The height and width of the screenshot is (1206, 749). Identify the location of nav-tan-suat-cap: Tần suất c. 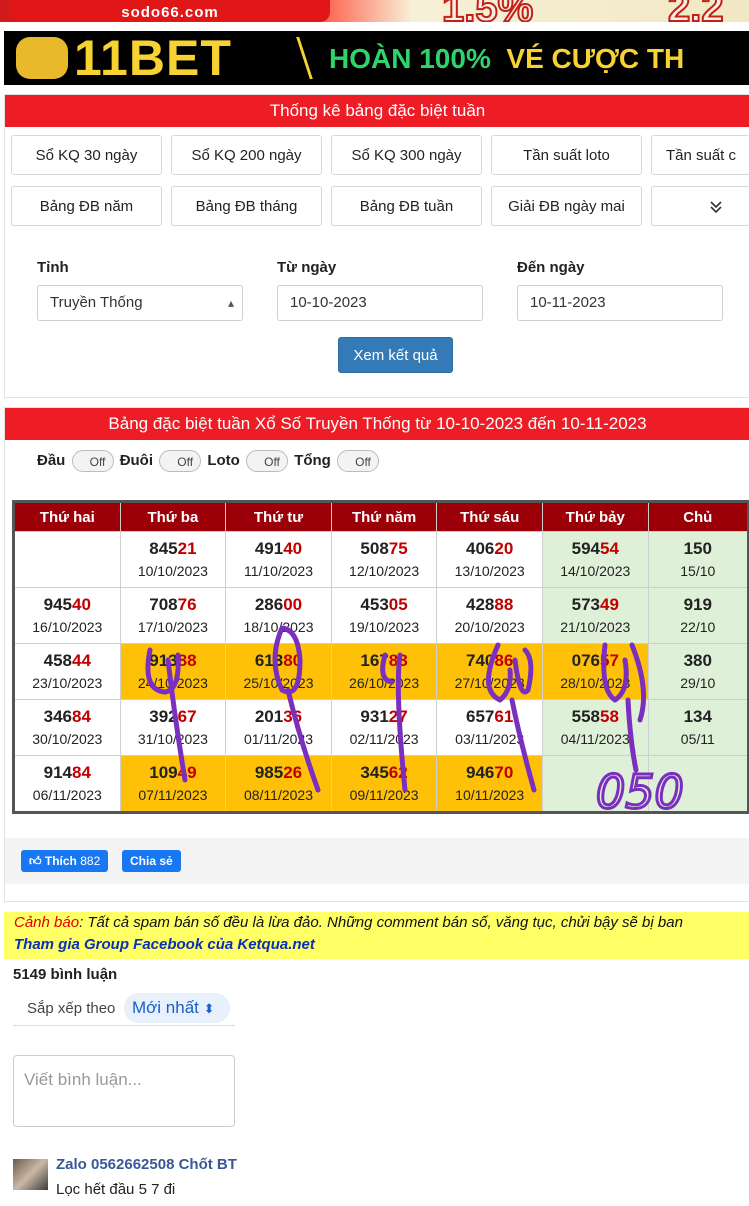
(700, 155).